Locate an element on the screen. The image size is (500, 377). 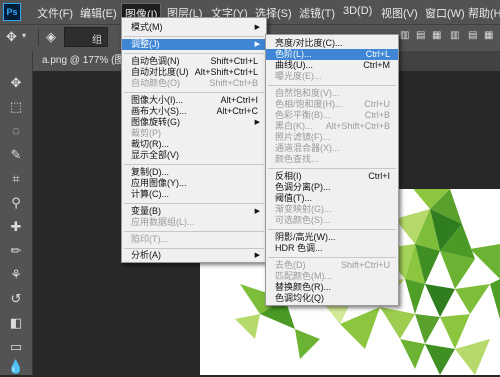
menu-item-black-white: 黑白(K)... Alt+Shift+Ctrl+B is located at coordinates (332, 126).